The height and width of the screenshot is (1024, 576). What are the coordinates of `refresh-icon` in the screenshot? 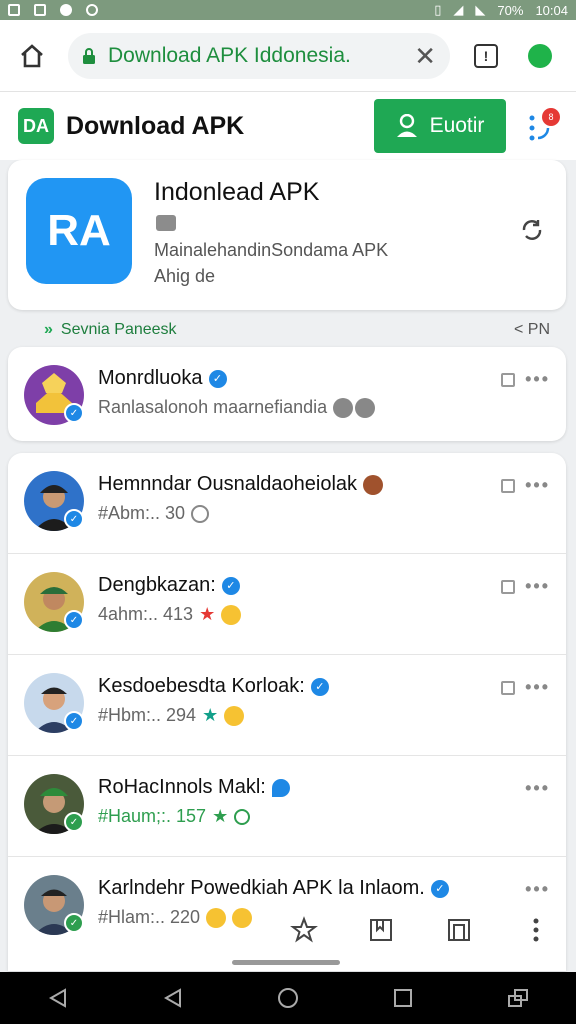 It's located at (532, 230).